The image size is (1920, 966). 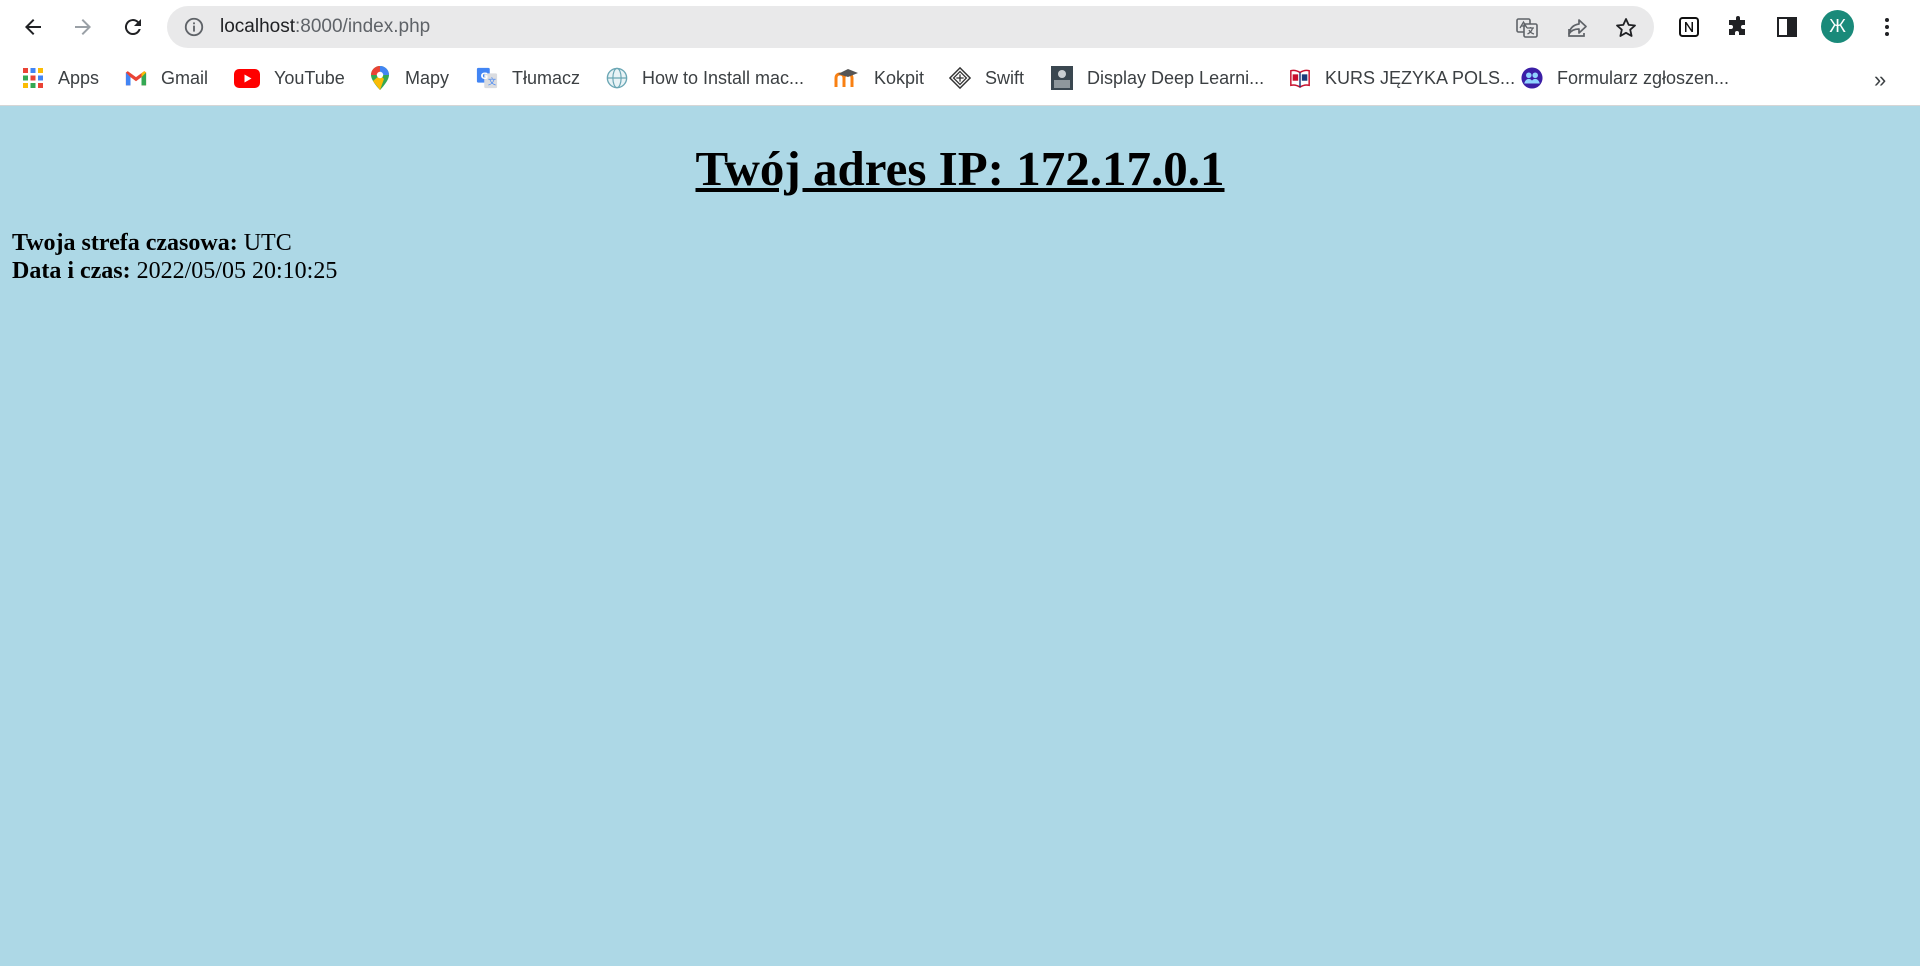 I want to click on bookmark-label: Swift, so click(x=1005, y=77).